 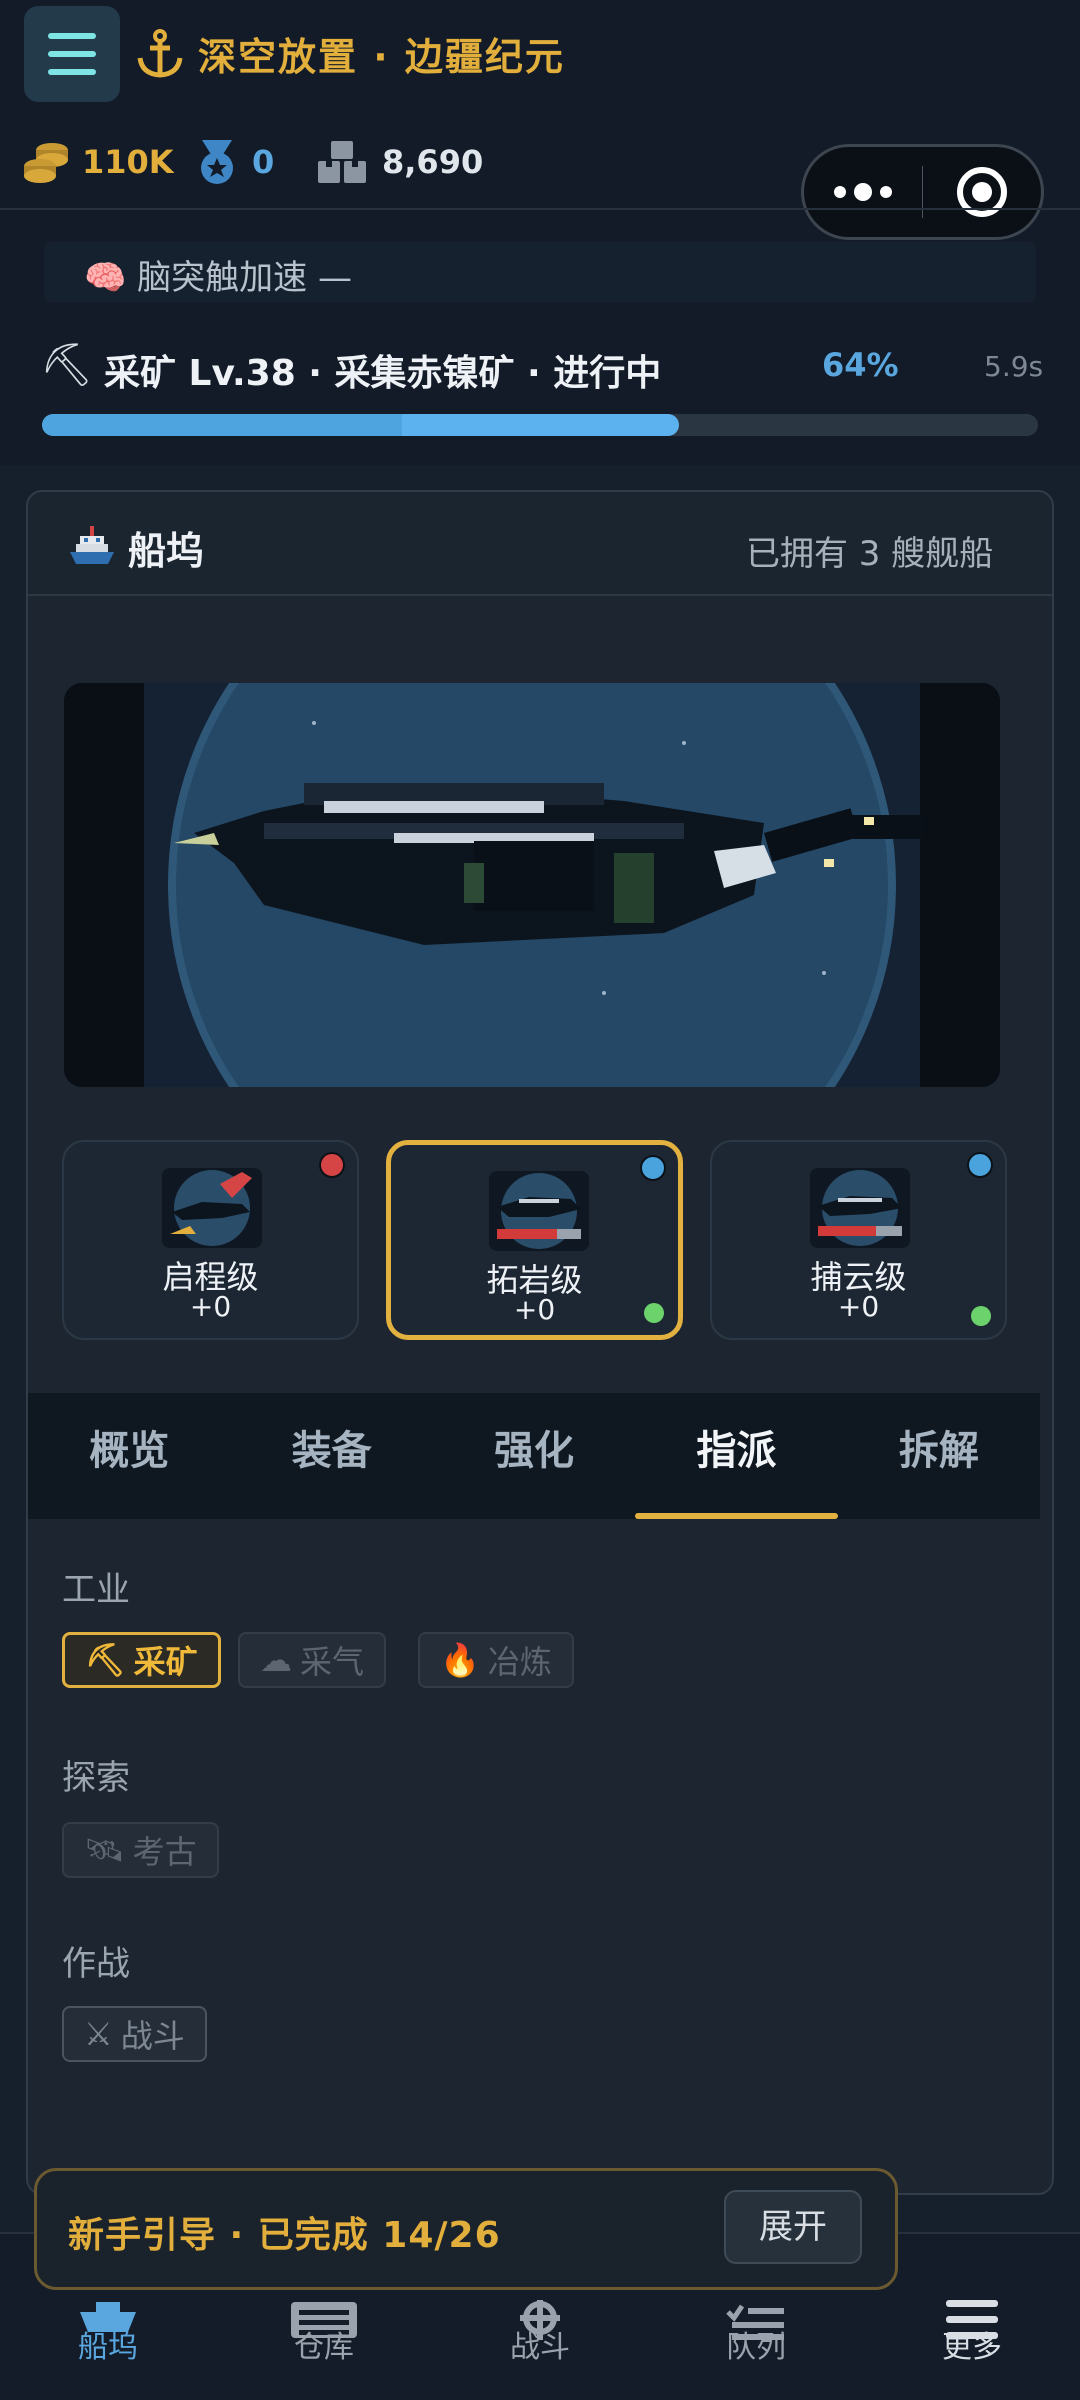 I want to click on materials-icon, so click(x=342, y=162).